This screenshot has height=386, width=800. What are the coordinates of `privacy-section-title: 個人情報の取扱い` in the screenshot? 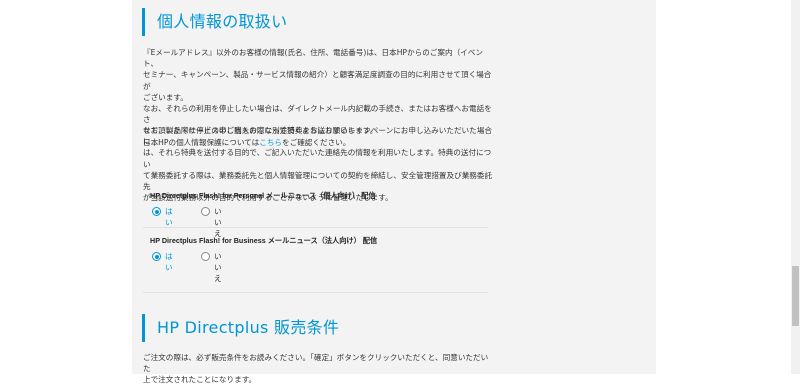 It's located at (214, 22).